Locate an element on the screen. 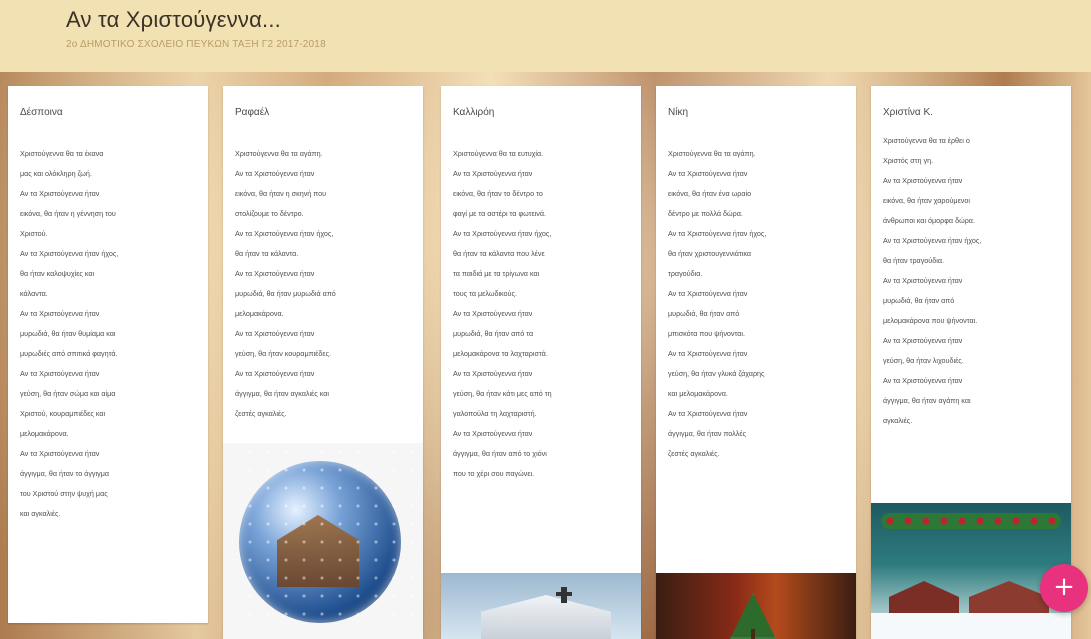 This screenshot has height=639, width=1091. snow-ground-image is located at coordinates (971, 626).